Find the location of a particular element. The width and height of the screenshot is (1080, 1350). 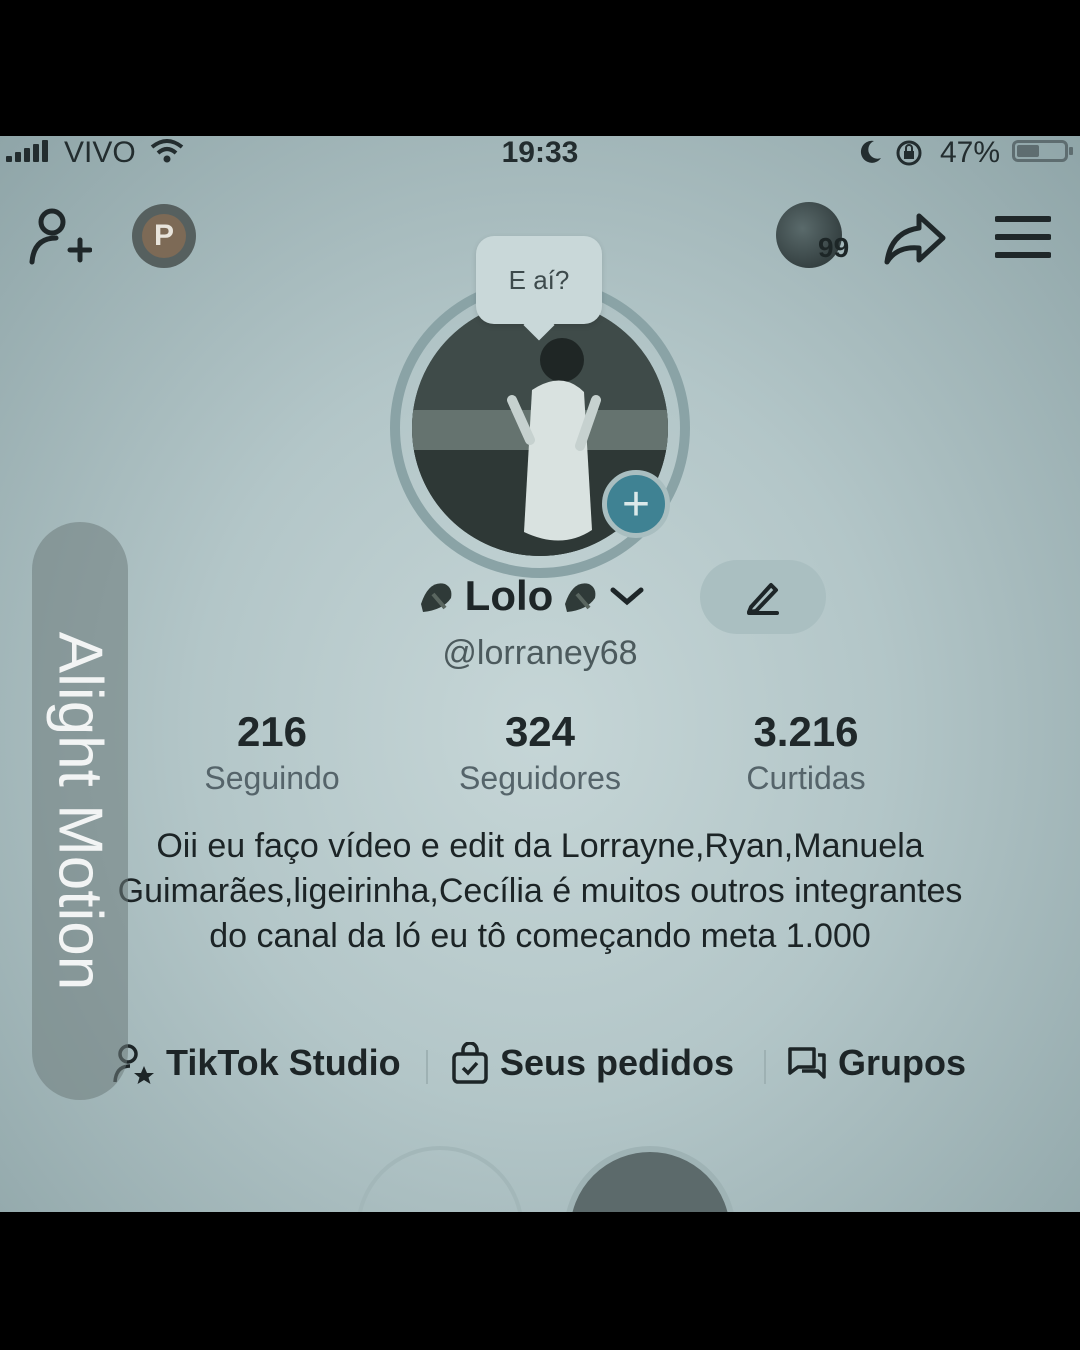

stat-followers: 324 Seguidores is located at coordinates (540, 752).